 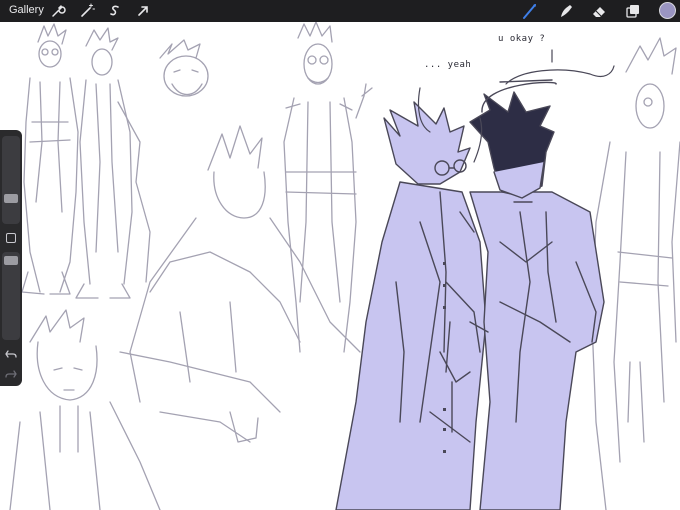 I want to click on brush-size-thumb, so click(x=11, y=198).